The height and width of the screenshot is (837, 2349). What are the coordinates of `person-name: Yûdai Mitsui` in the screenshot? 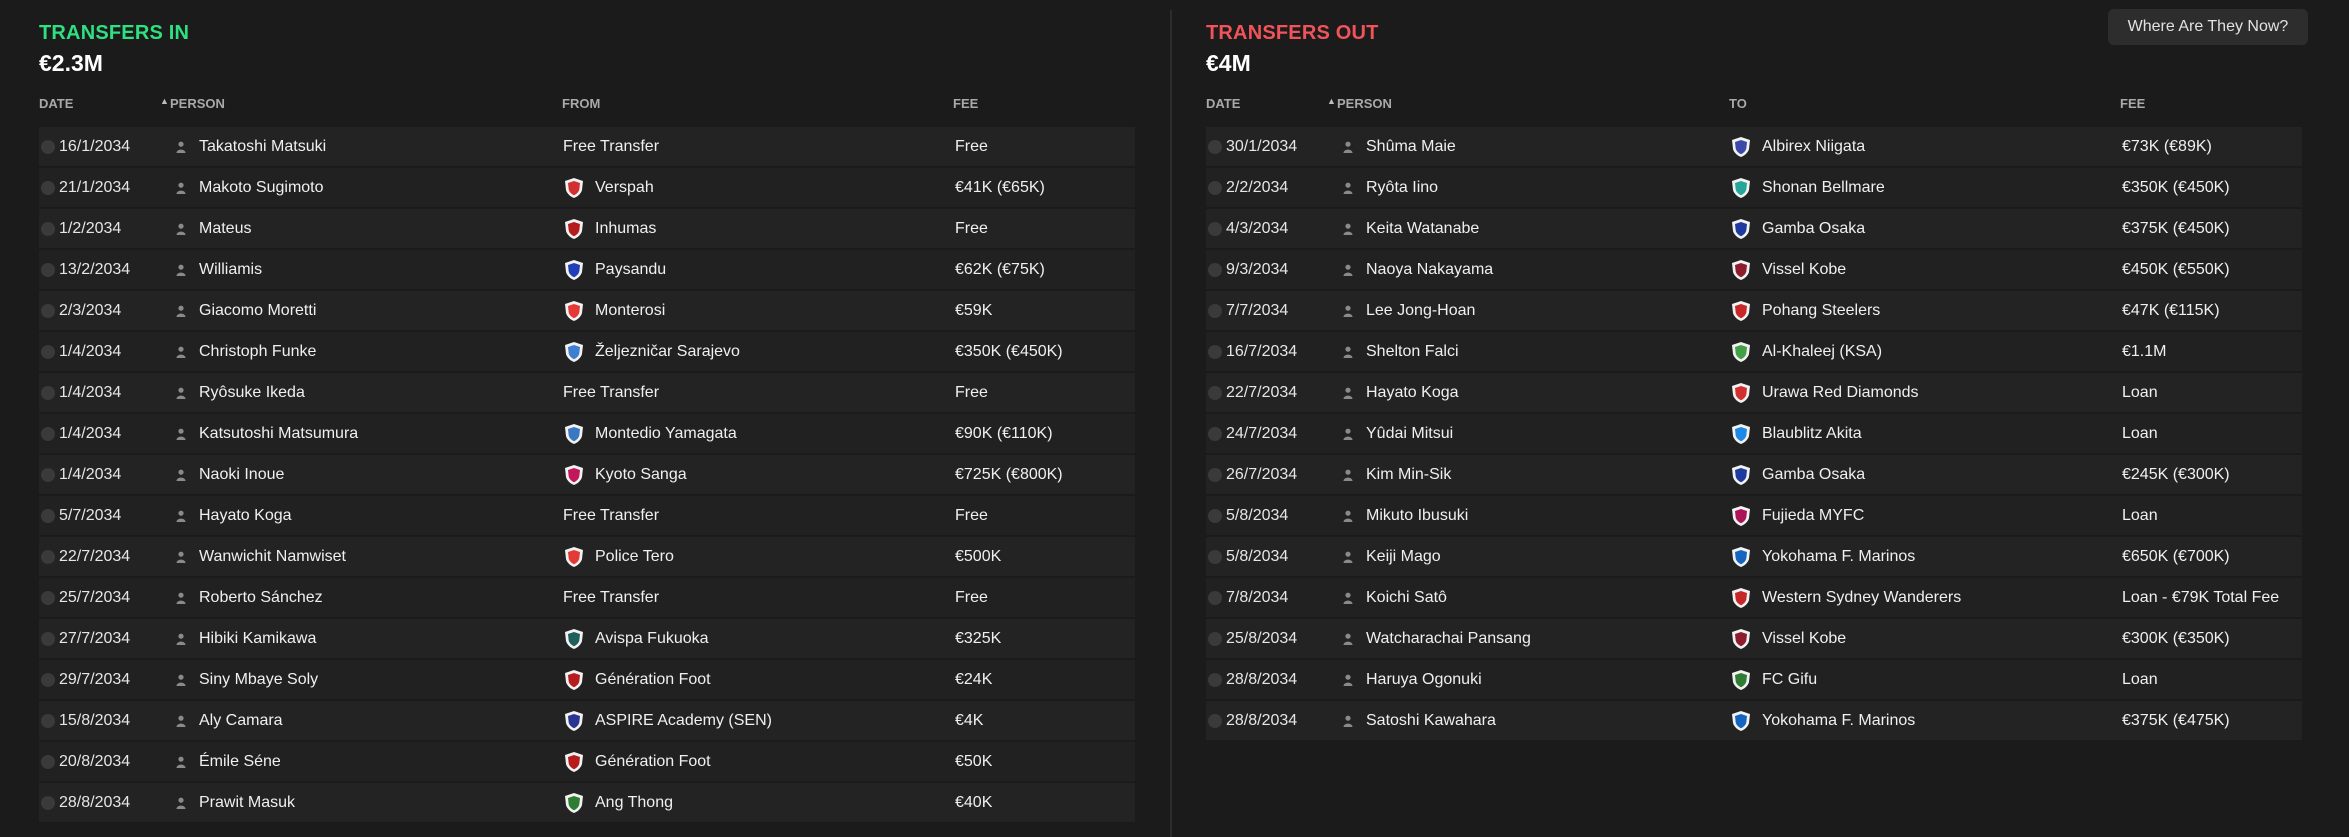 It's located at (1409, 433).